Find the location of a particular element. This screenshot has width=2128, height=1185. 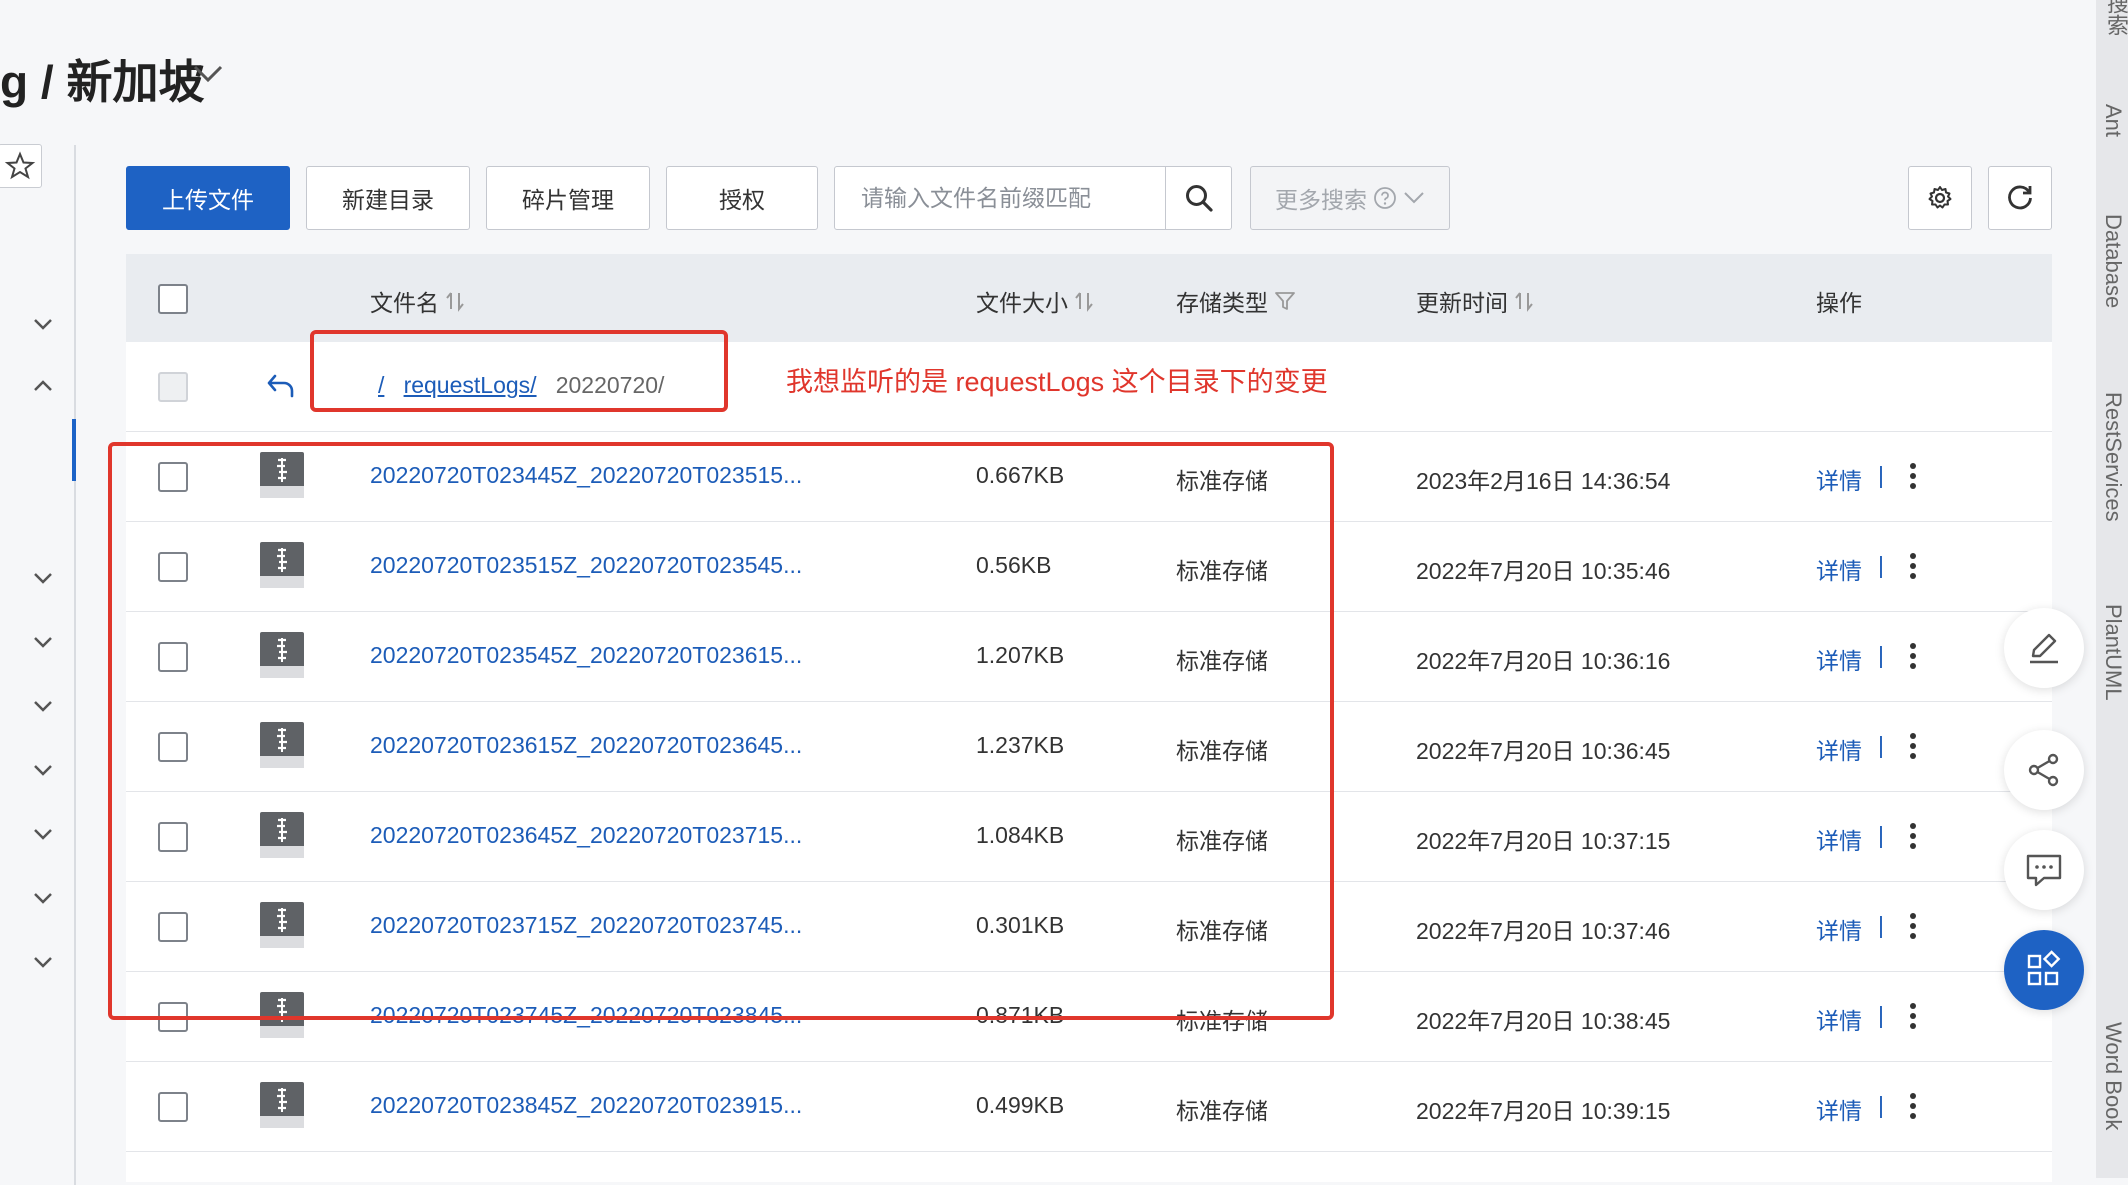

side-label-ant: Ant is located at coordinates (2113, 120).